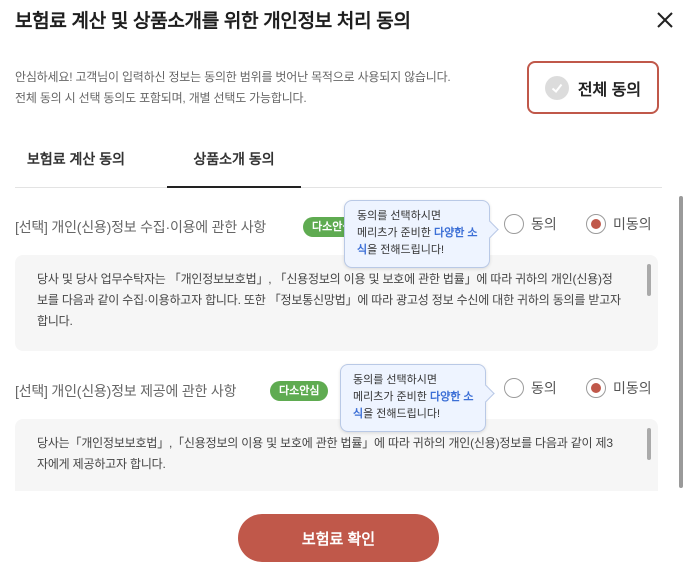 The image size is (694, 580). Describe the element at coordinates (76, 164) in the screenshot. I see `tab-premium-calculation: 보험료 계산 동의` at that location.